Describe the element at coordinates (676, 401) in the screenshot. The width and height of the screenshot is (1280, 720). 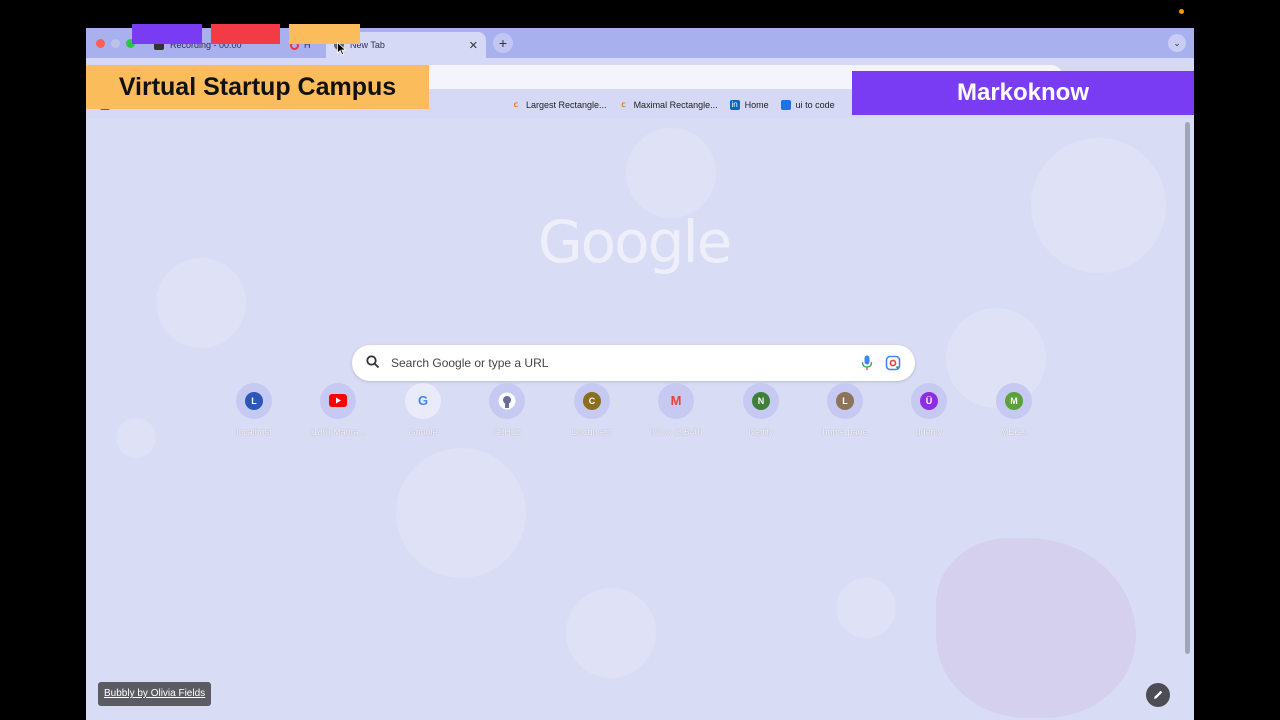
I see `gmail-icon: M` at that location.